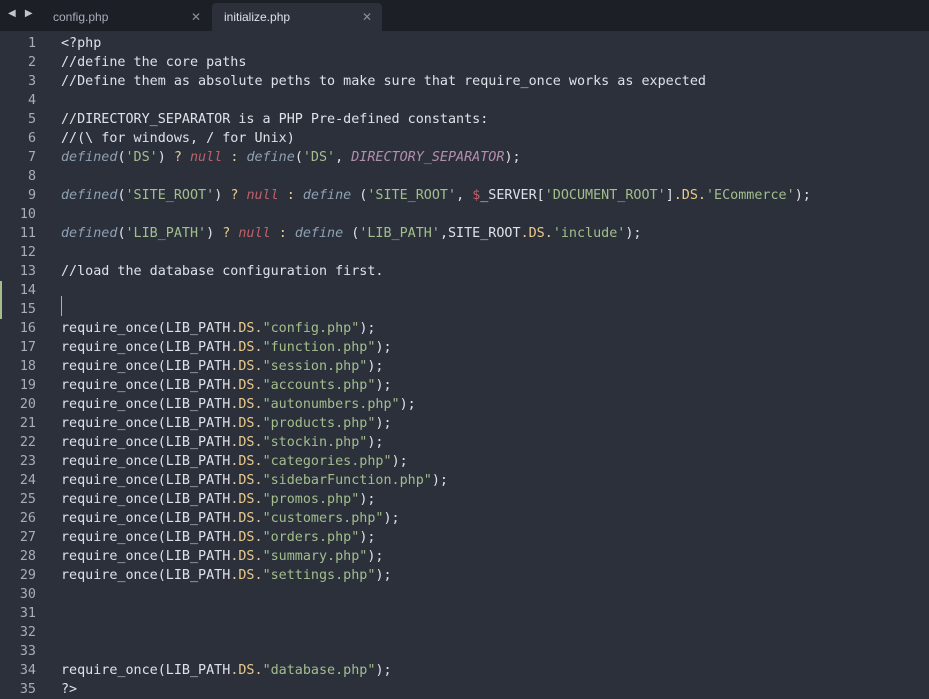 The width and height of the screenshot is (929, 699). What do you see at coordinates (27, 518) in the screenshot?
I see `line-number: 26` at bounding box center [27, 518].